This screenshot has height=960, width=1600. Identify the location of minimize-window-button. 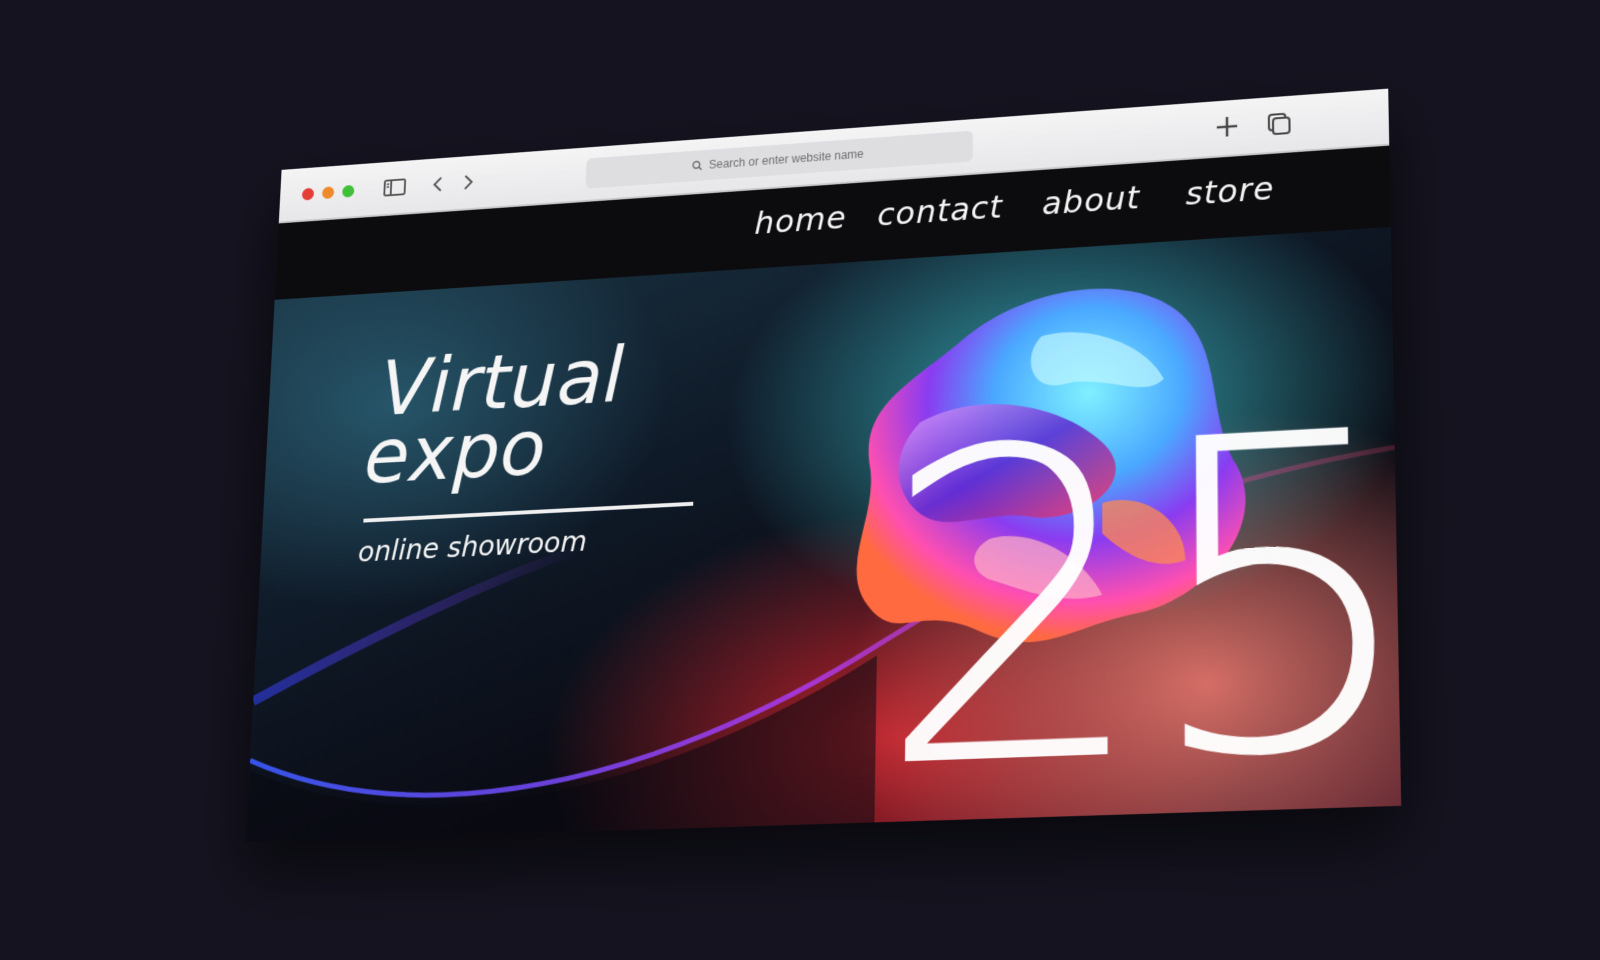
(328, 193).